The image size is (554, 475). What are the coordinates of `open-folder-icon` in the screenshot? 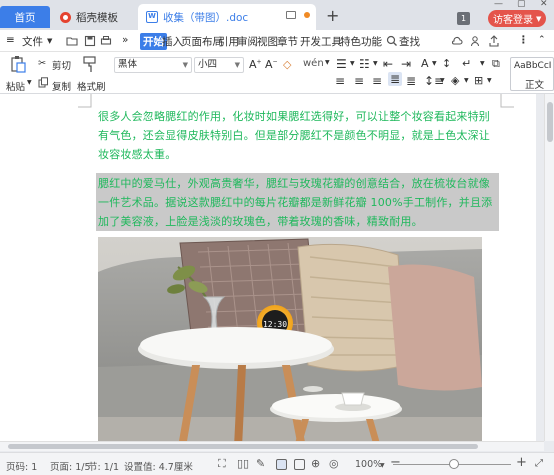 It's located at (72, 41).